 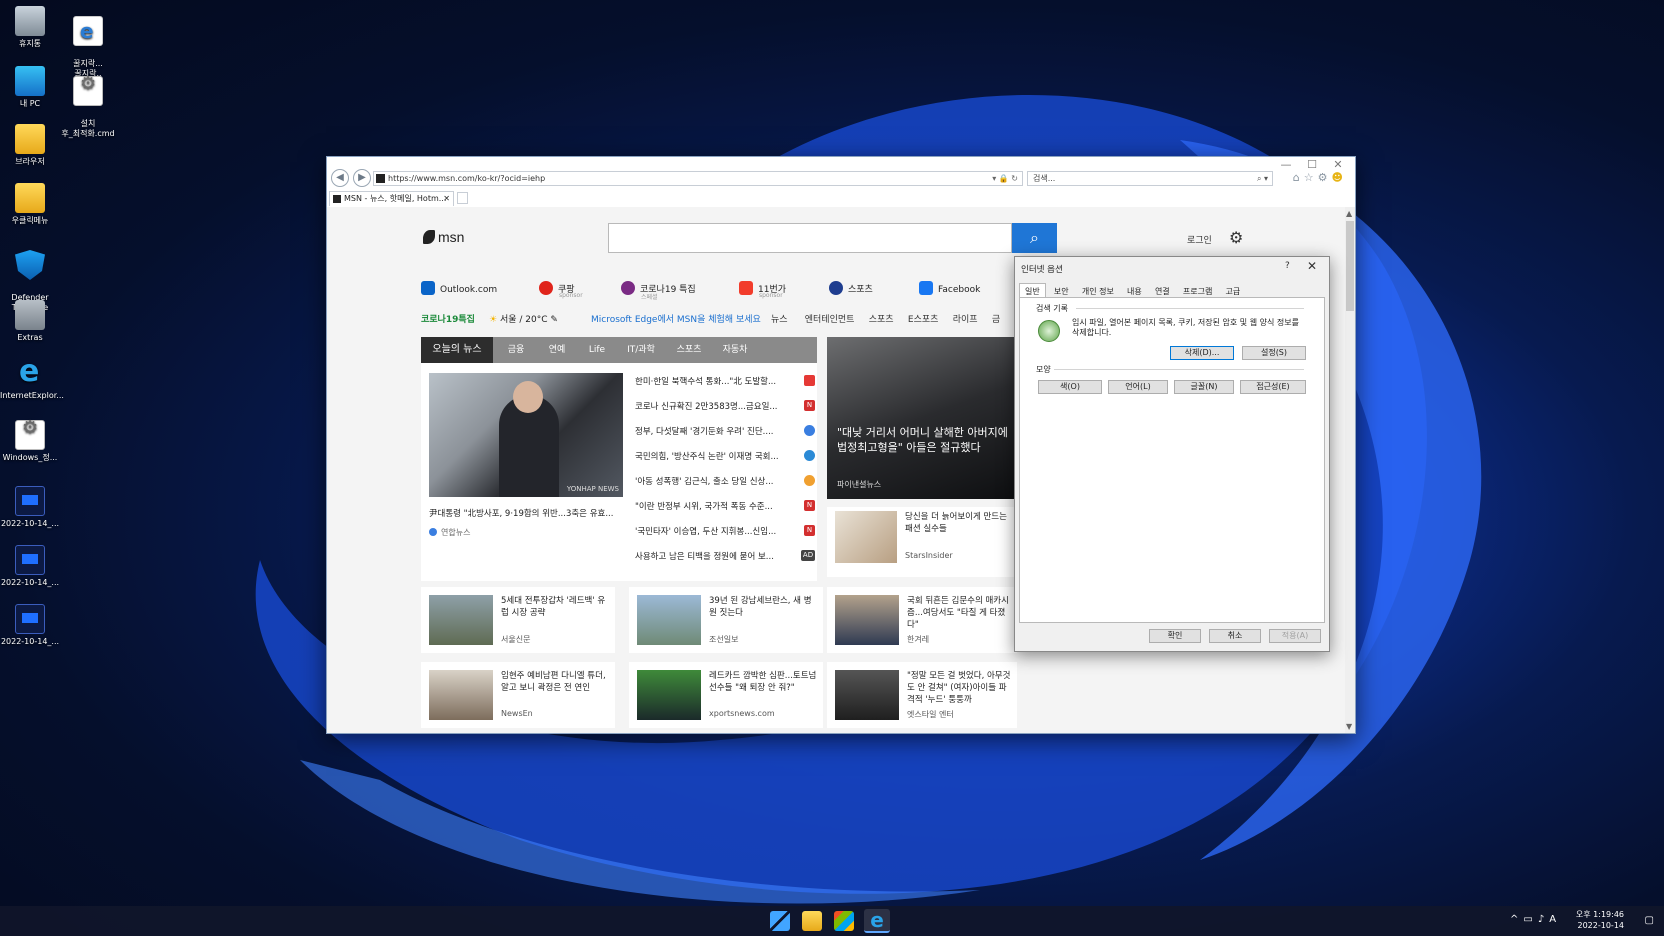 What do you see at coordinates (1287, 266) in the screenshot?
I see `help-button: ?` at bounding box center [1287, 266].